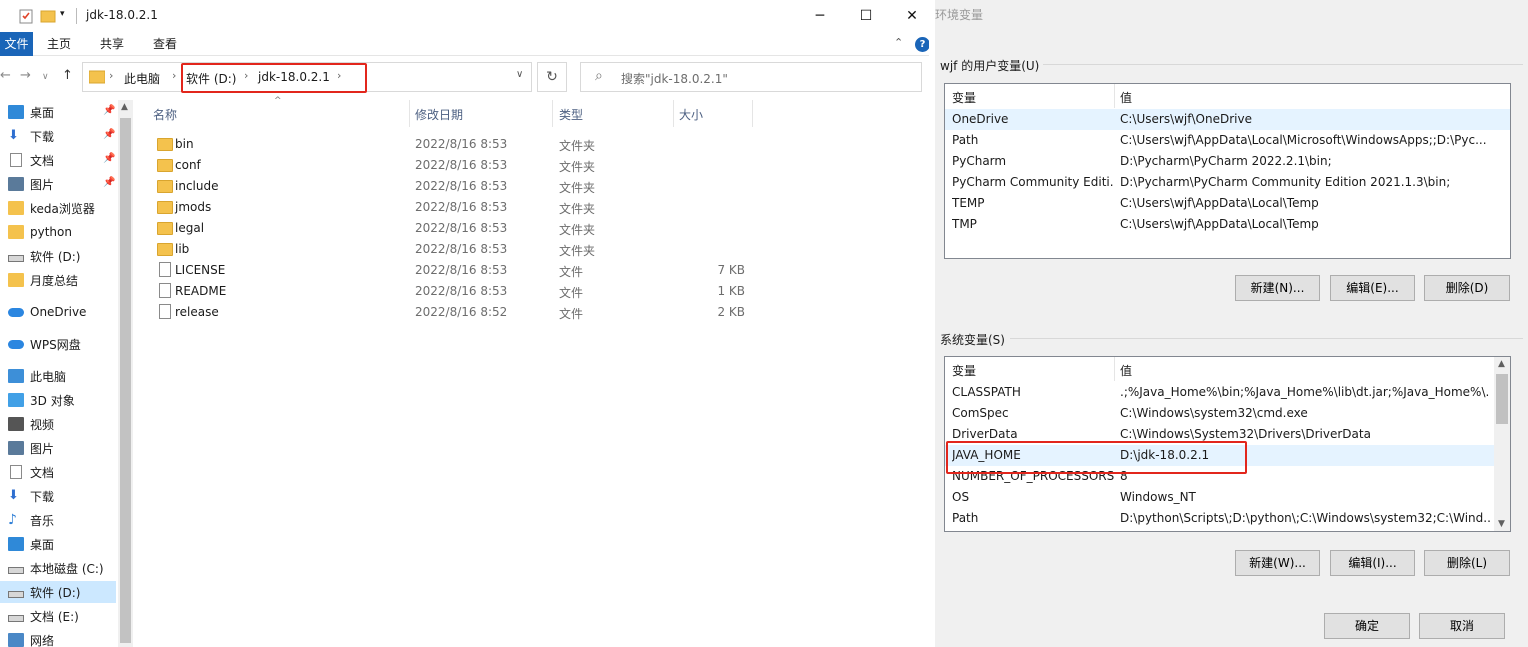  What do you see at coordinates (1501, 524) in the screenshot?
I see `scroll-down-icon: ▼` at bounding box center [1501, 524].